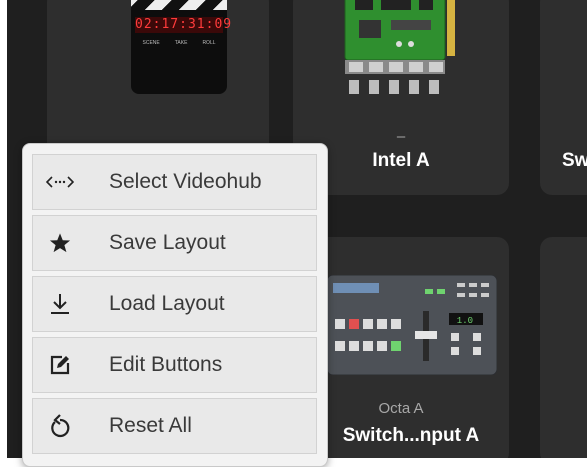  I want to click on menu-item-reset-all: Reset All, so click(174, 426).